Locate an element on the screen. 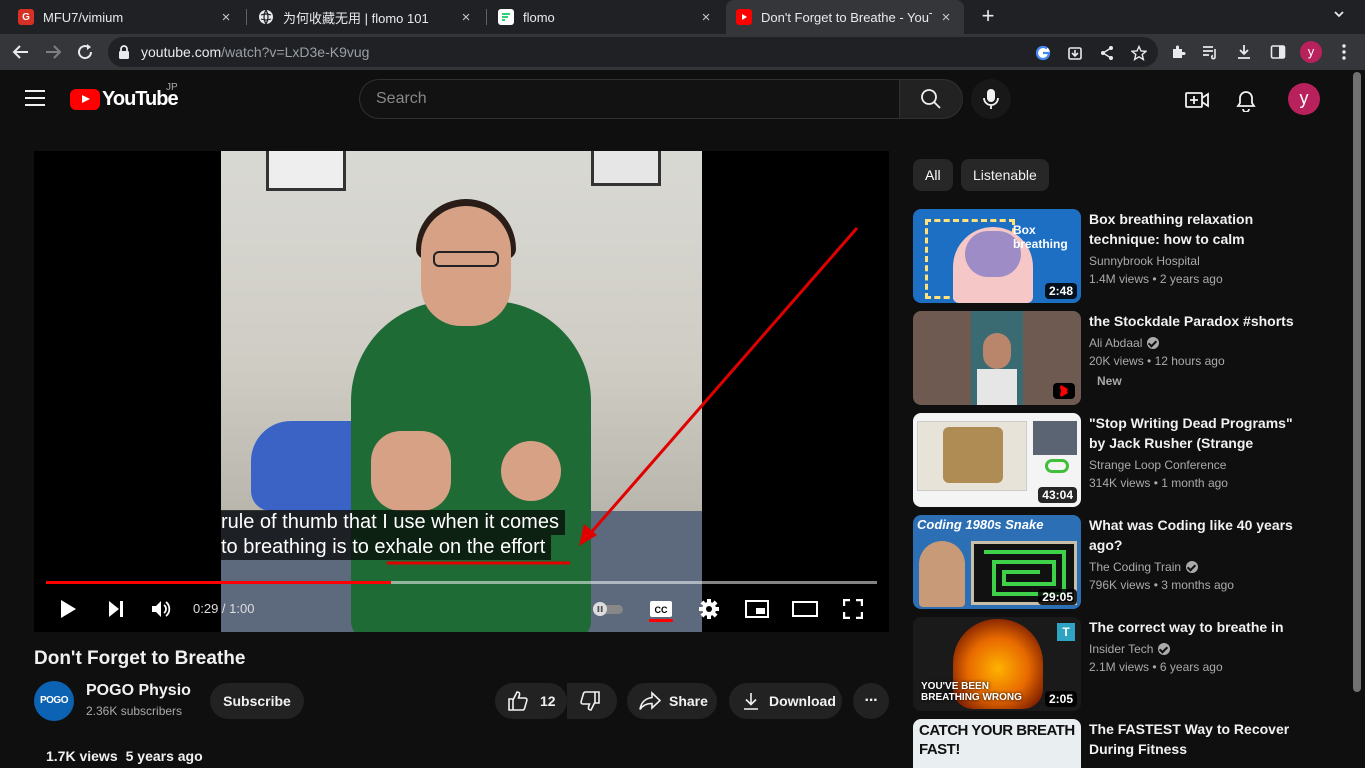 The image size is (1365, 768). video-thumbnail: Box breathing 2:48 is located at coordinates (997, 256).